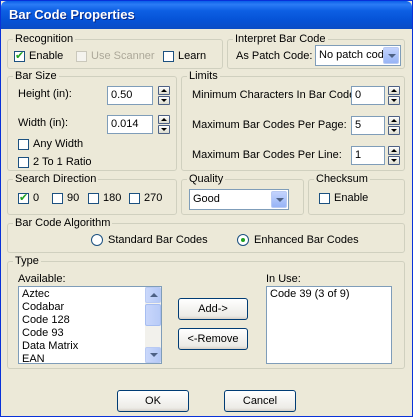 This screenshot has height=417, width=413. I want to click on standard-algorithm-radio, so click(97, 240).